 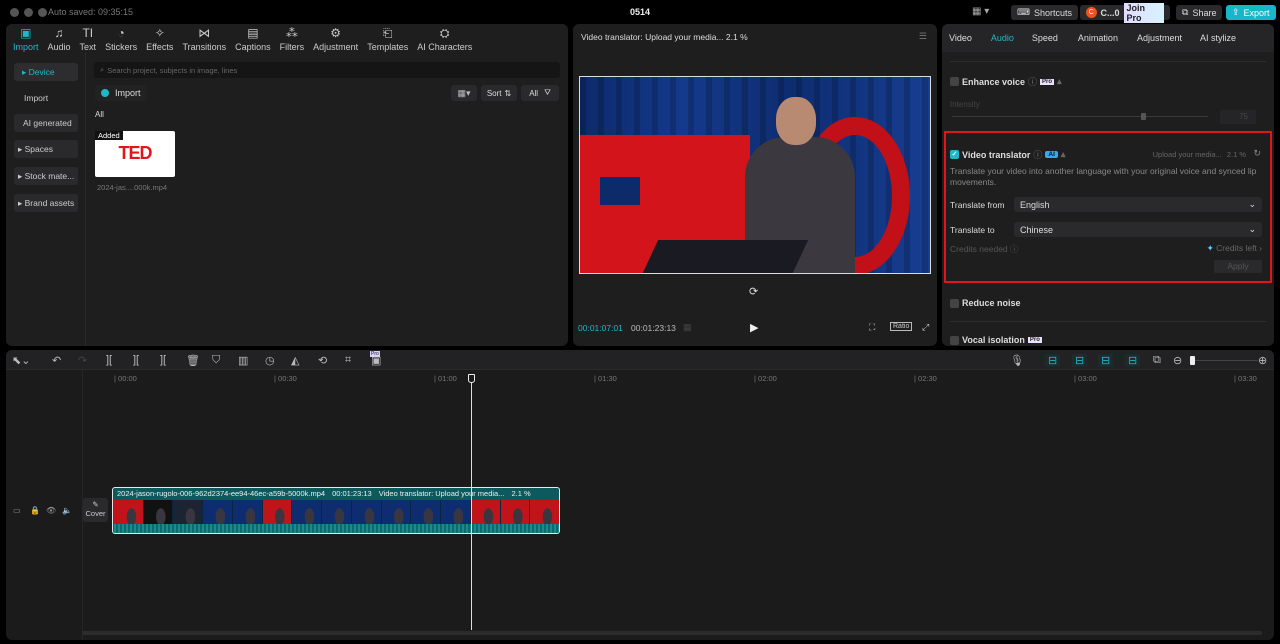 What do you see at coordinates (753, 291) in the screenshot?
I see `rotate-icon: ⟳` at bounding box center [753, 291].